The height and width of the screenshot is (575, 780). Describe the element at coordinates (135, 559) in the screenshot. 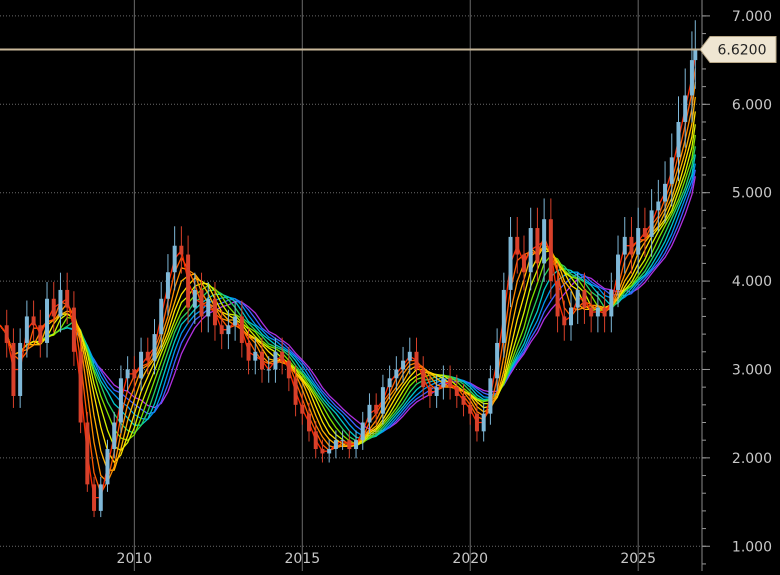

I see `x-tick-label: 2010` at that location.